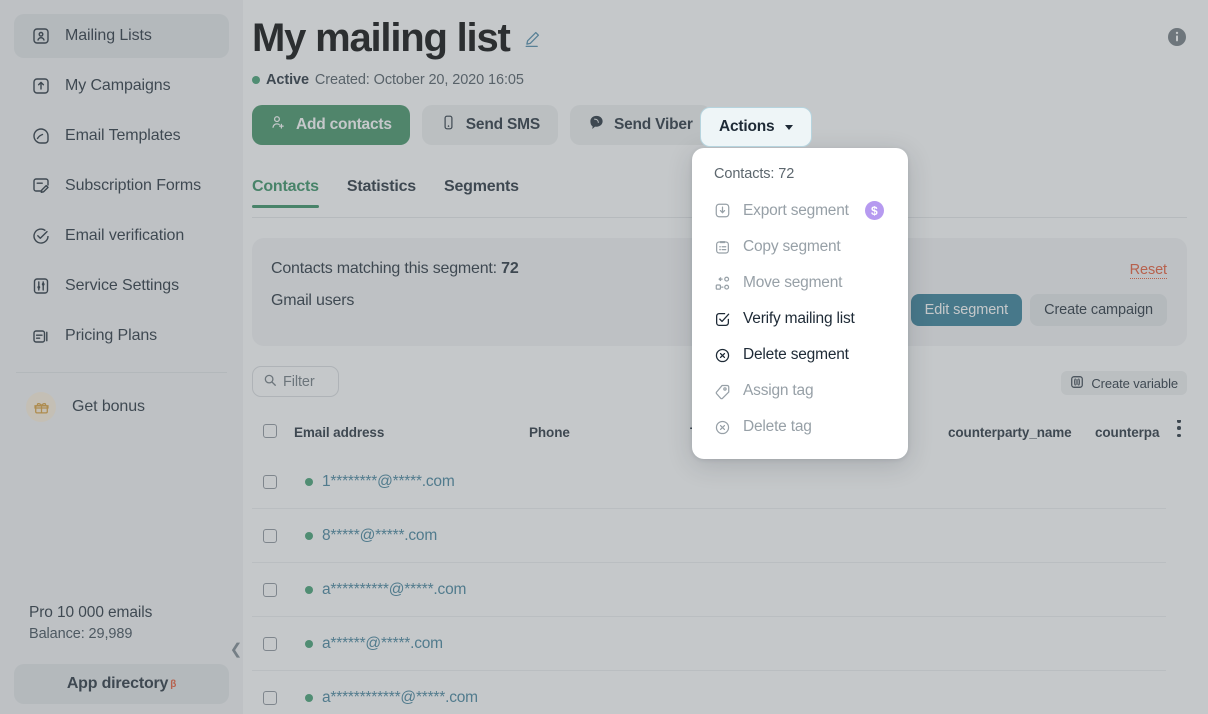 The height and width of the screenshot is (714, 1208). I want to click on menu-item-delete-tag: Delete tag, so click(800, 427).